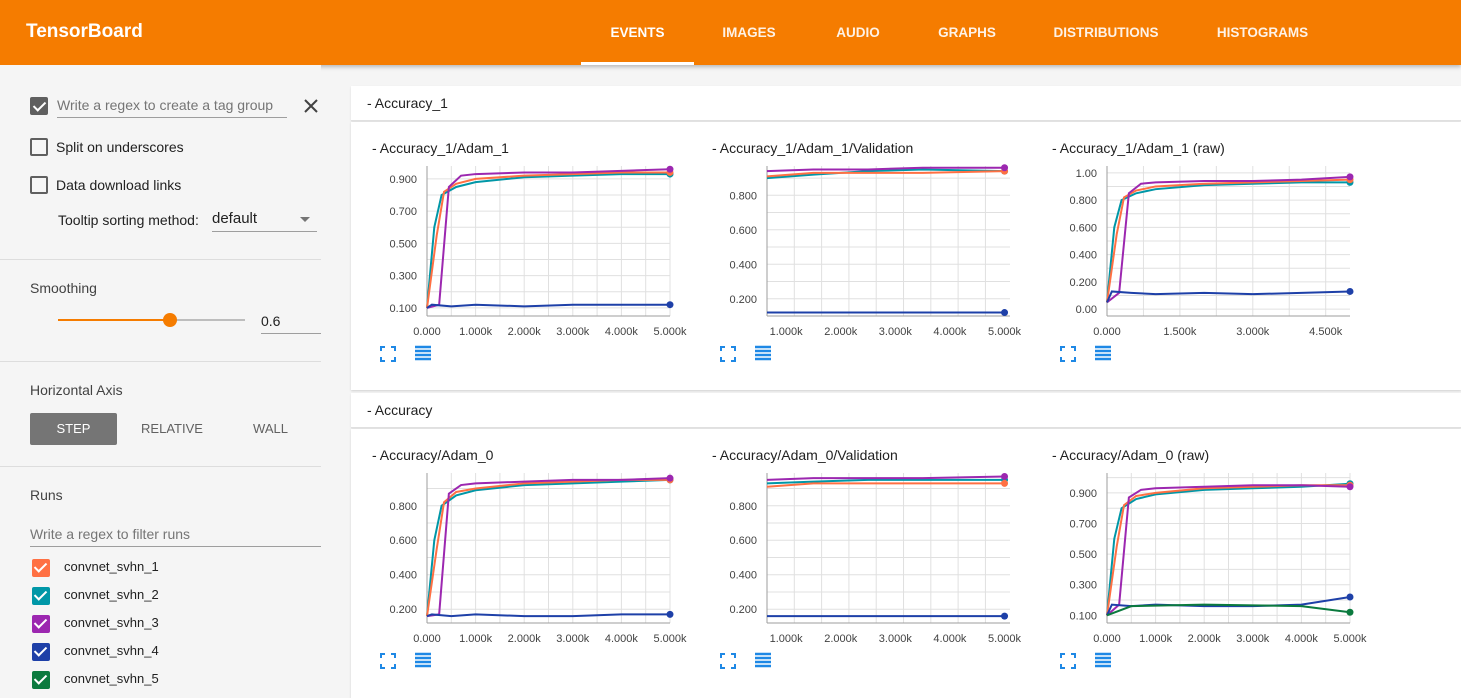  What do you see at coordinates (858, 32) in the screenshot?
I see `tab-audio: AUDIO` at bounding box center [858, 32].